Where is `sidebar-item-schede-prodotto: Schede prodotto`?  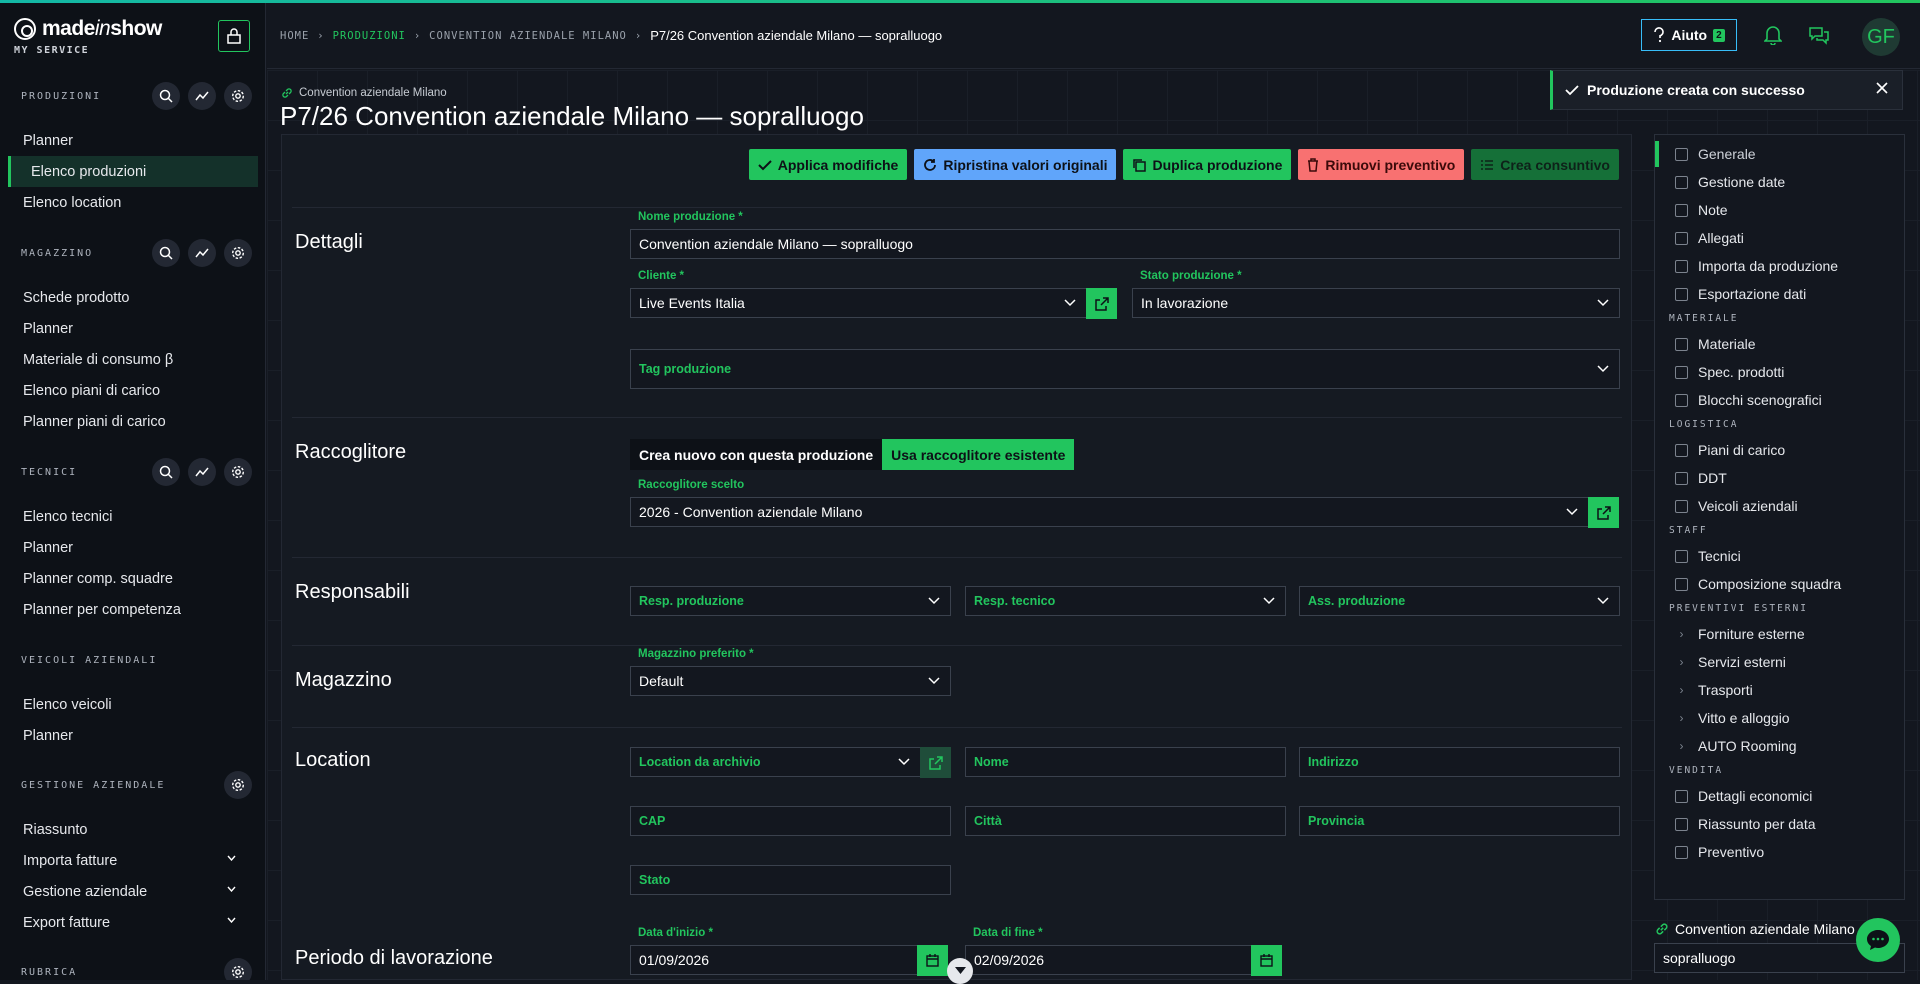 sidebar-item-schede-prodotto: Schede prodotto is located at coordinates (129, 297).